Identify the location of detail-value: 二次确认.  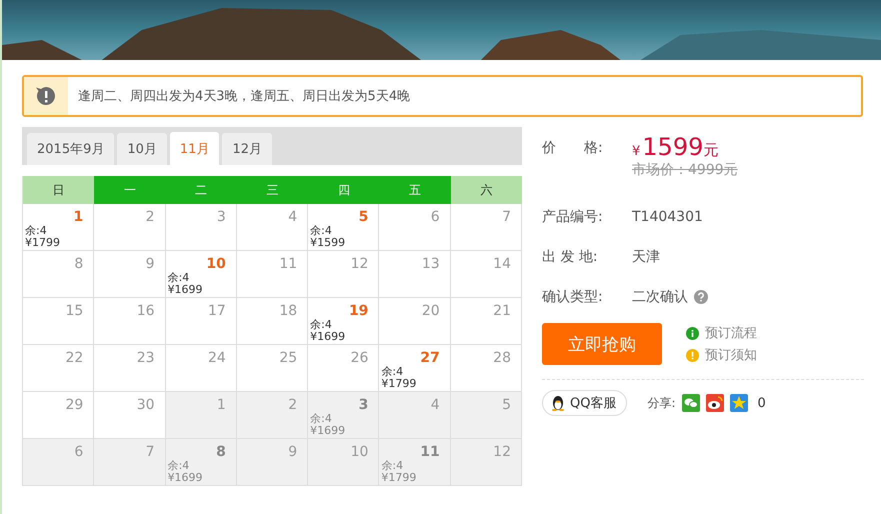
(660, 297).